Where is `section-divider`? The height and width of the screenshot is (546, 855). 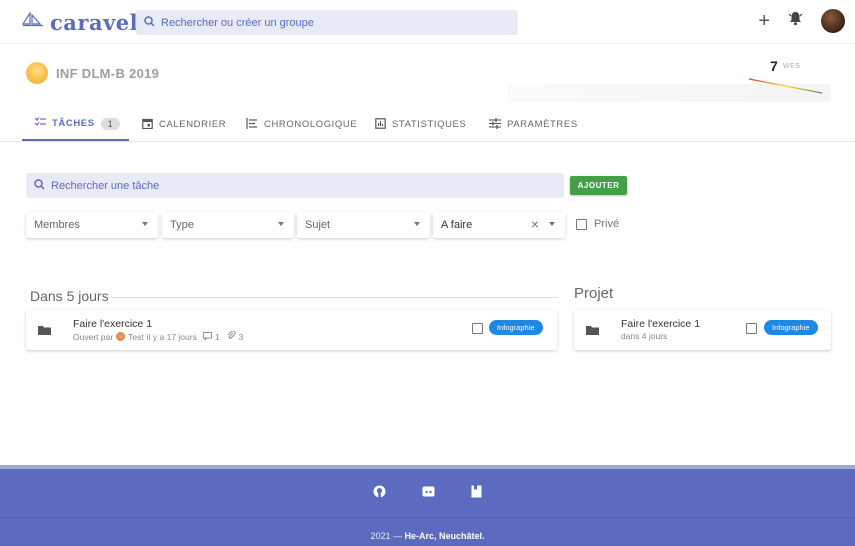
section-divider is located at coordinates (335, 297).